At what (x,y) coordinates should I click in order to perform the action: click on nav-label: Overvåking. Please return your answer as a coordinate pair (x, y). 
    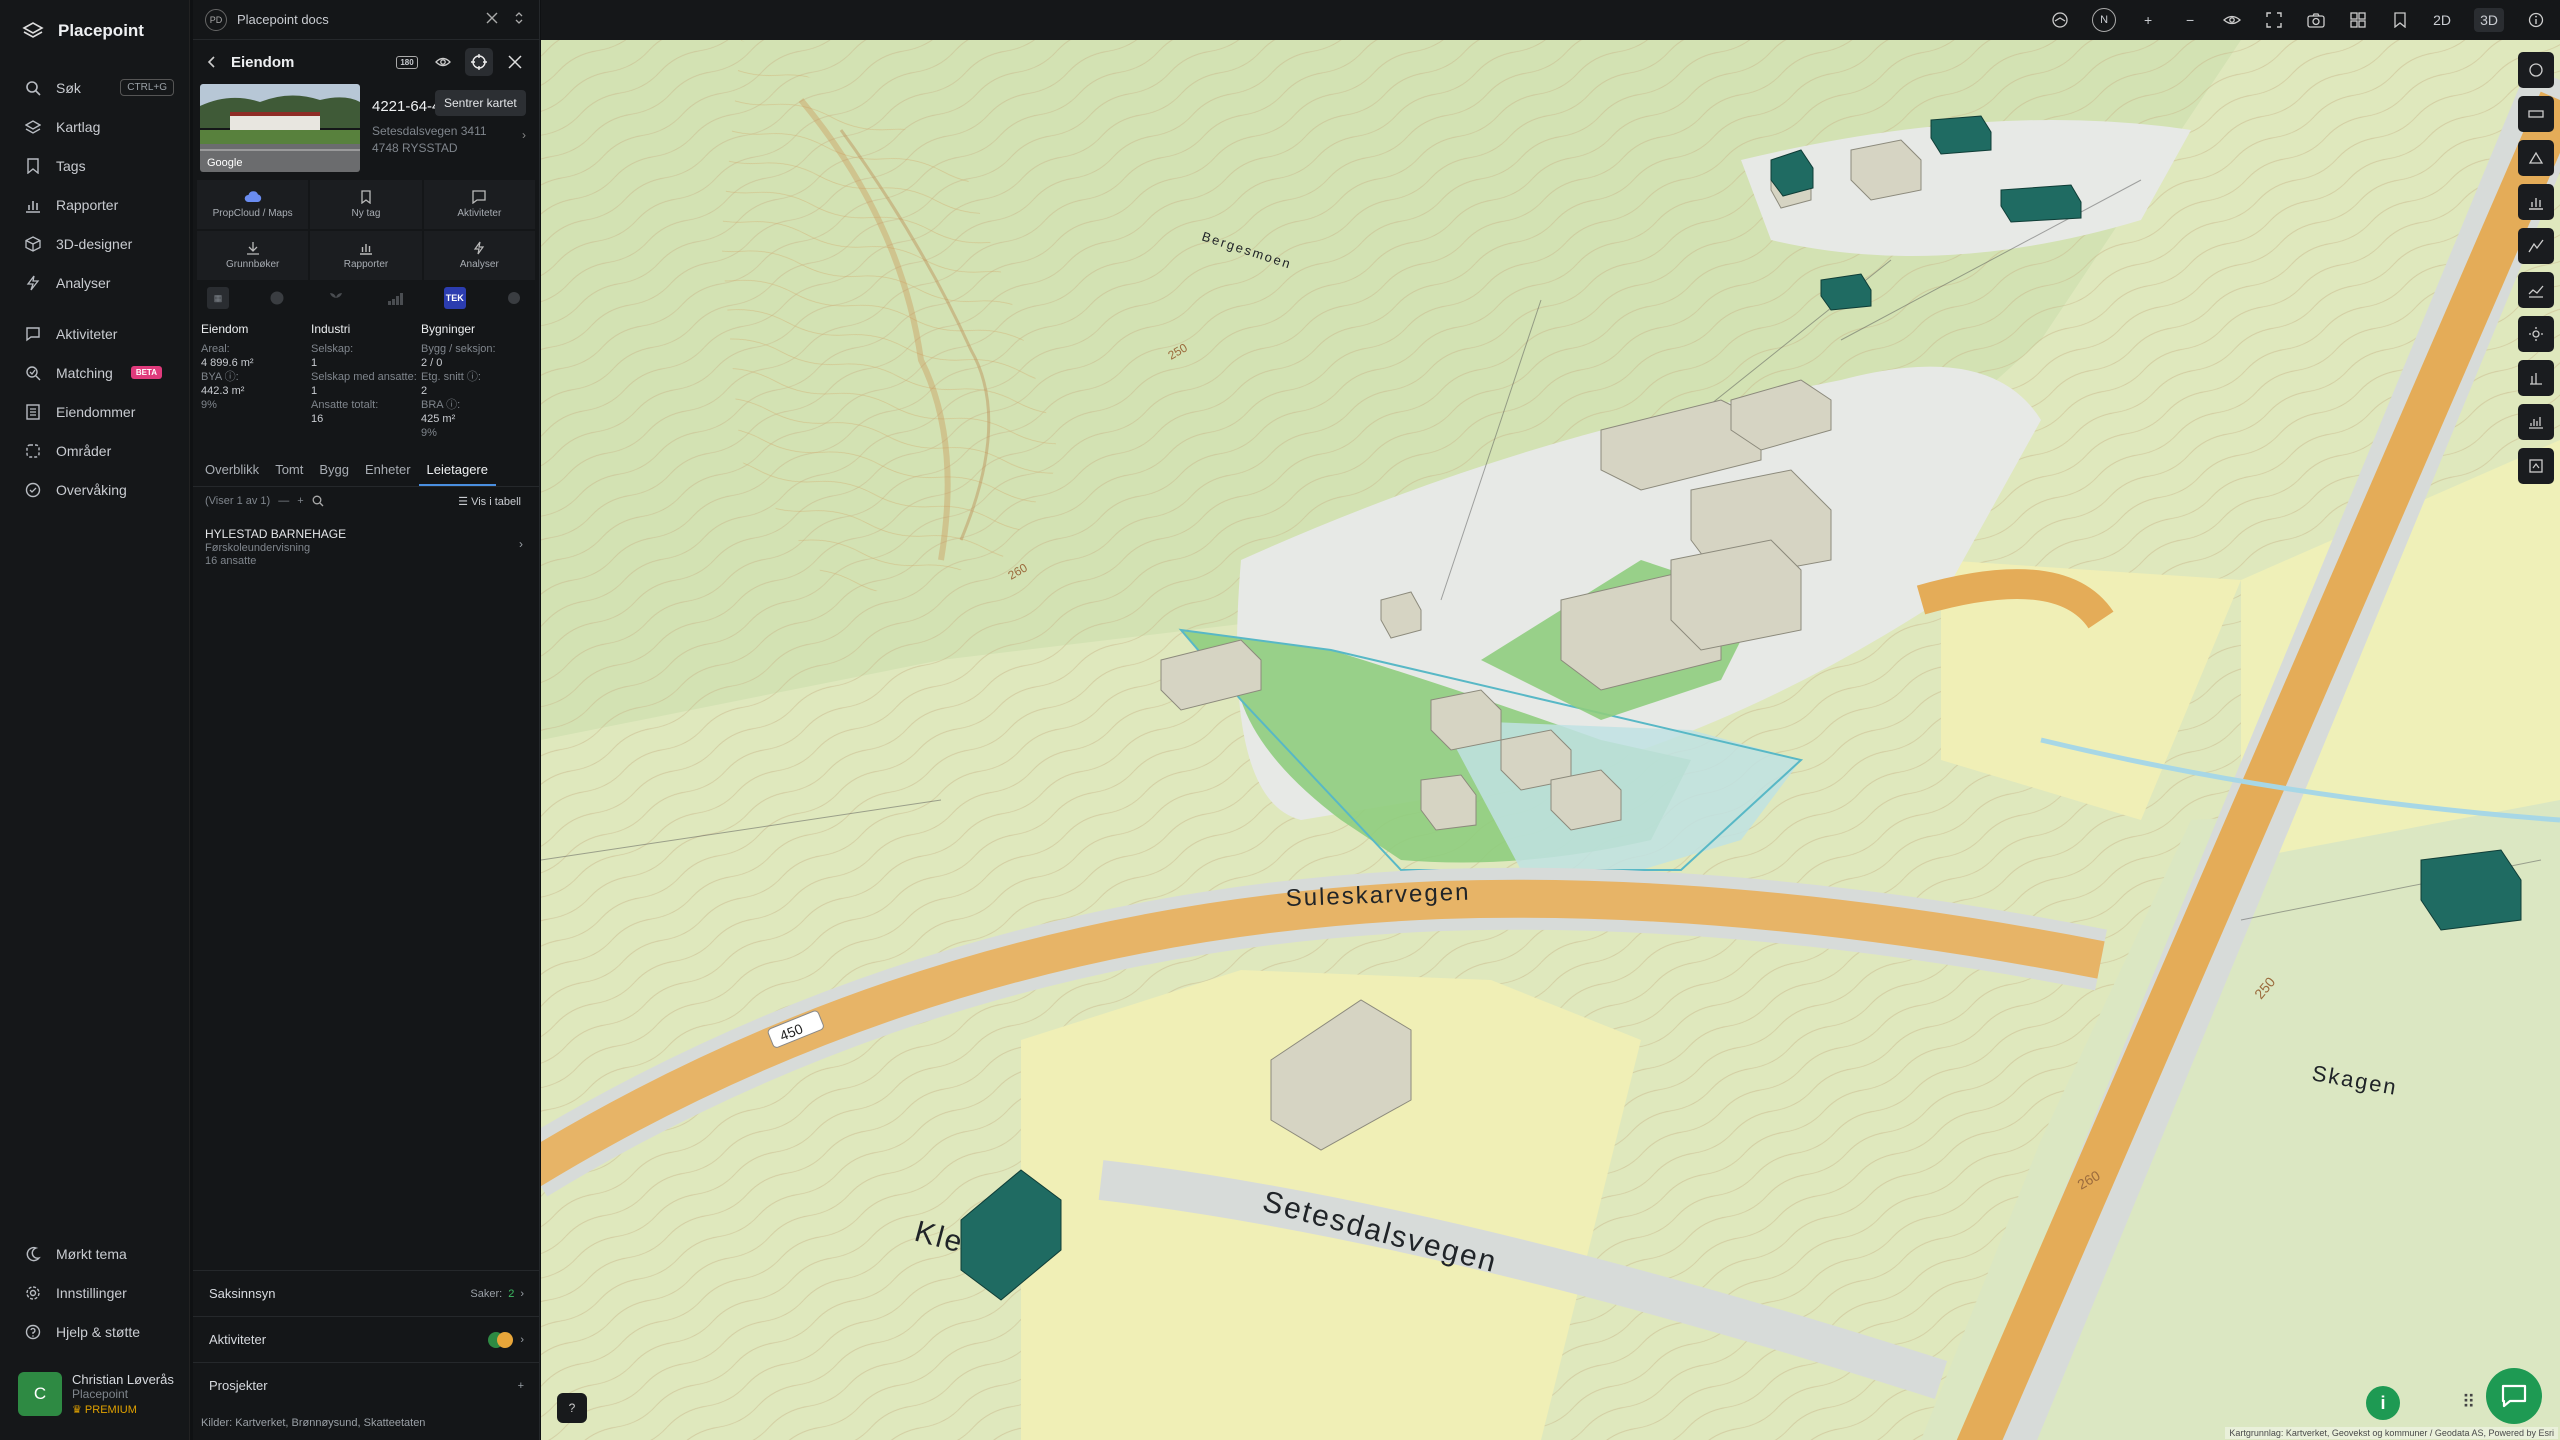
    Looking at the image, I should click on (91, 489).